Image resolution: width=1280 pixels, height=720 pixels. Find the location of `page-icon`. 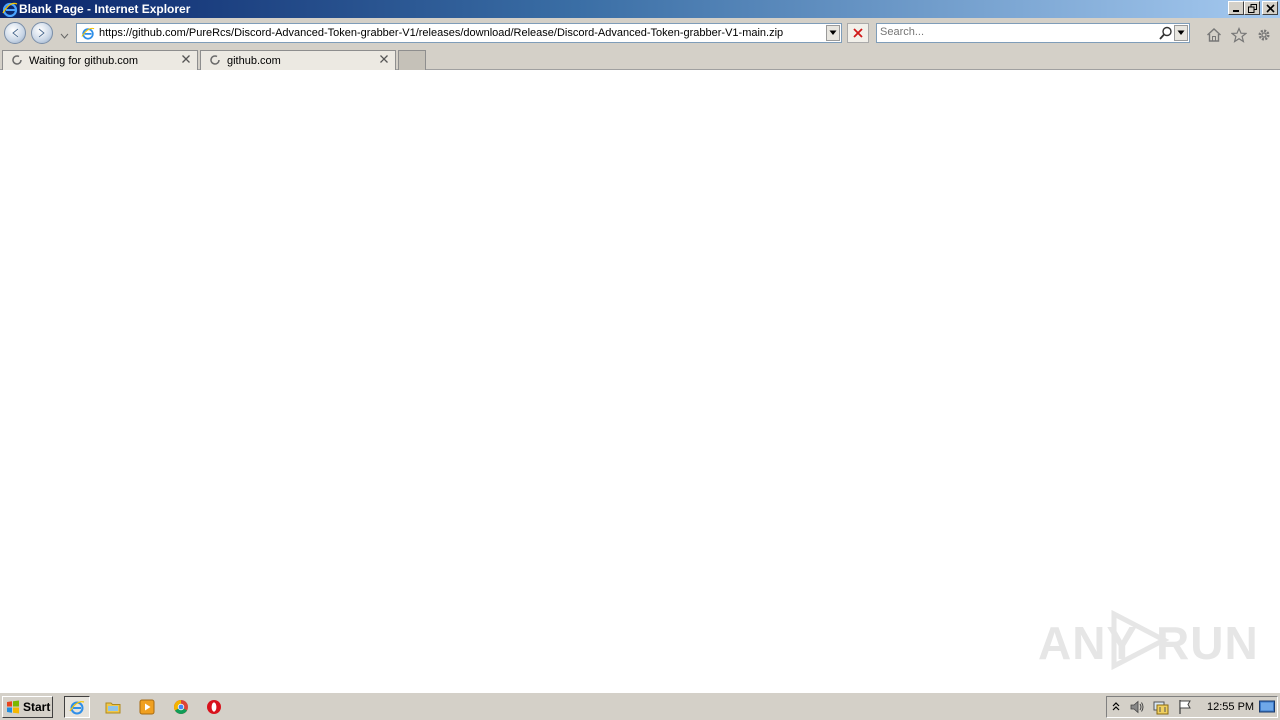

page-icon is located at coordinates (88, 33).